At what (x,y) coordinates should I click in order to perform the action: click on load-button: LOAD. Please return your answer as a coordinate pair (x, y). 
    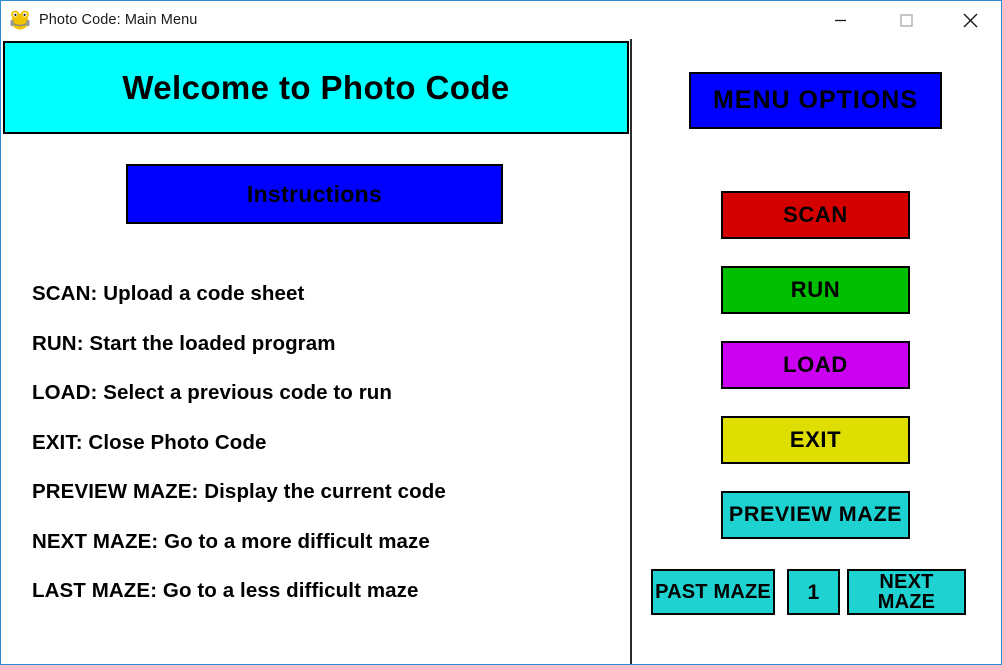
    Looking at the image, I should click on (815, 365).